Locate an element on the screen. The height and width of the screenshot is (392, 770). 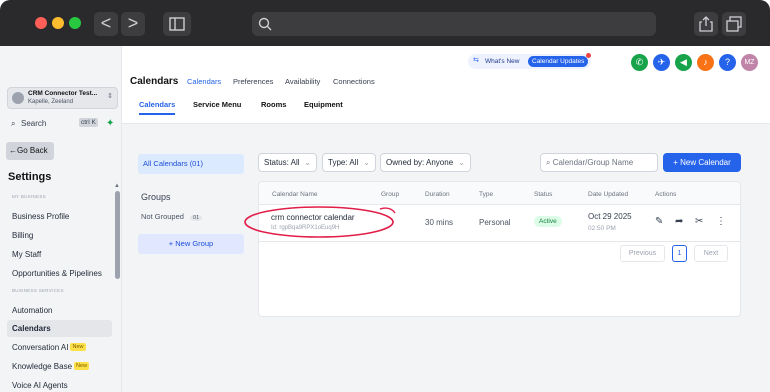
notification-dot is located at coordinates (588, 55).